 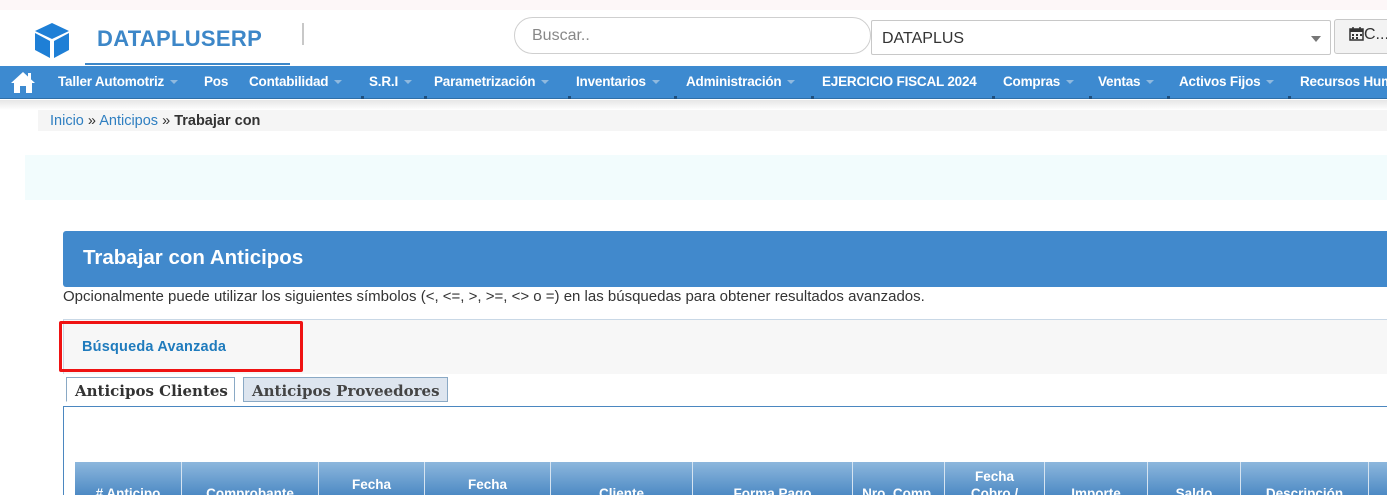 What do you see at coordinates (303, 34) in the screenshot?
I see `header-divider` at bounding box center [303, 34].